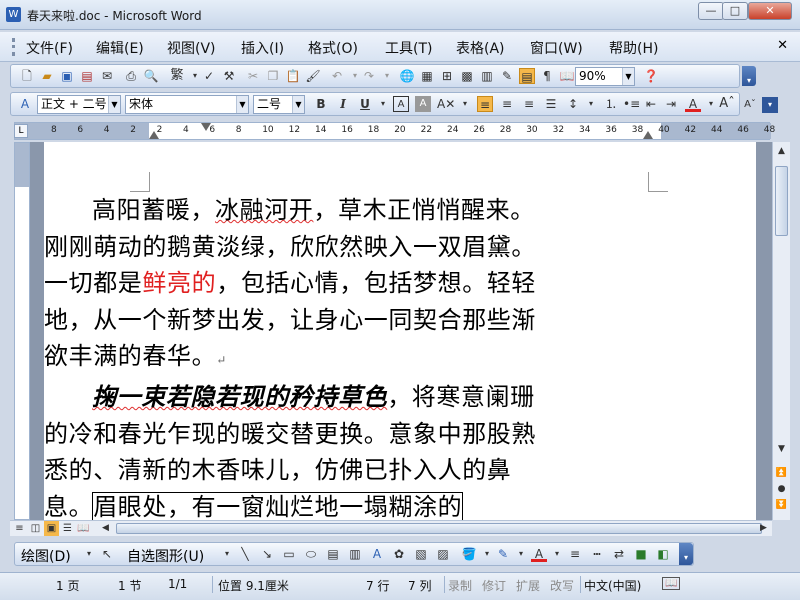 The width and height of the screenshot is (800, 600). I want to click on traditional-chinese-button: 繁, so click(177, 76).